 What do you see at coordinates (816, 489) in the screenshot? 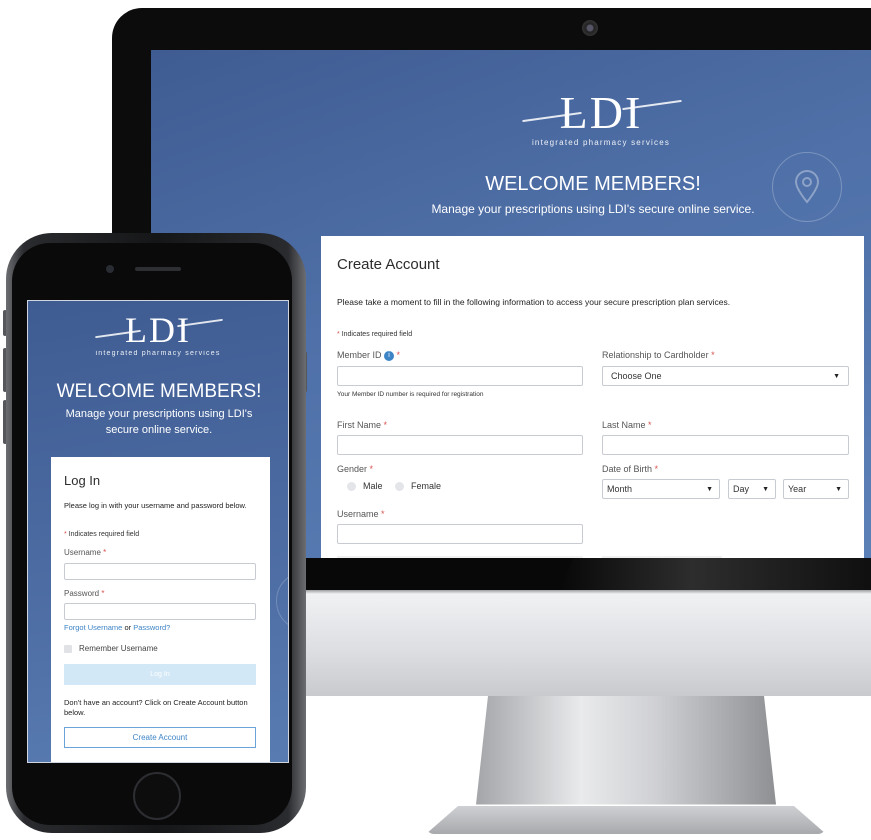
I see `dob-year-select: Year ▼` at bounding box center [816, 489].